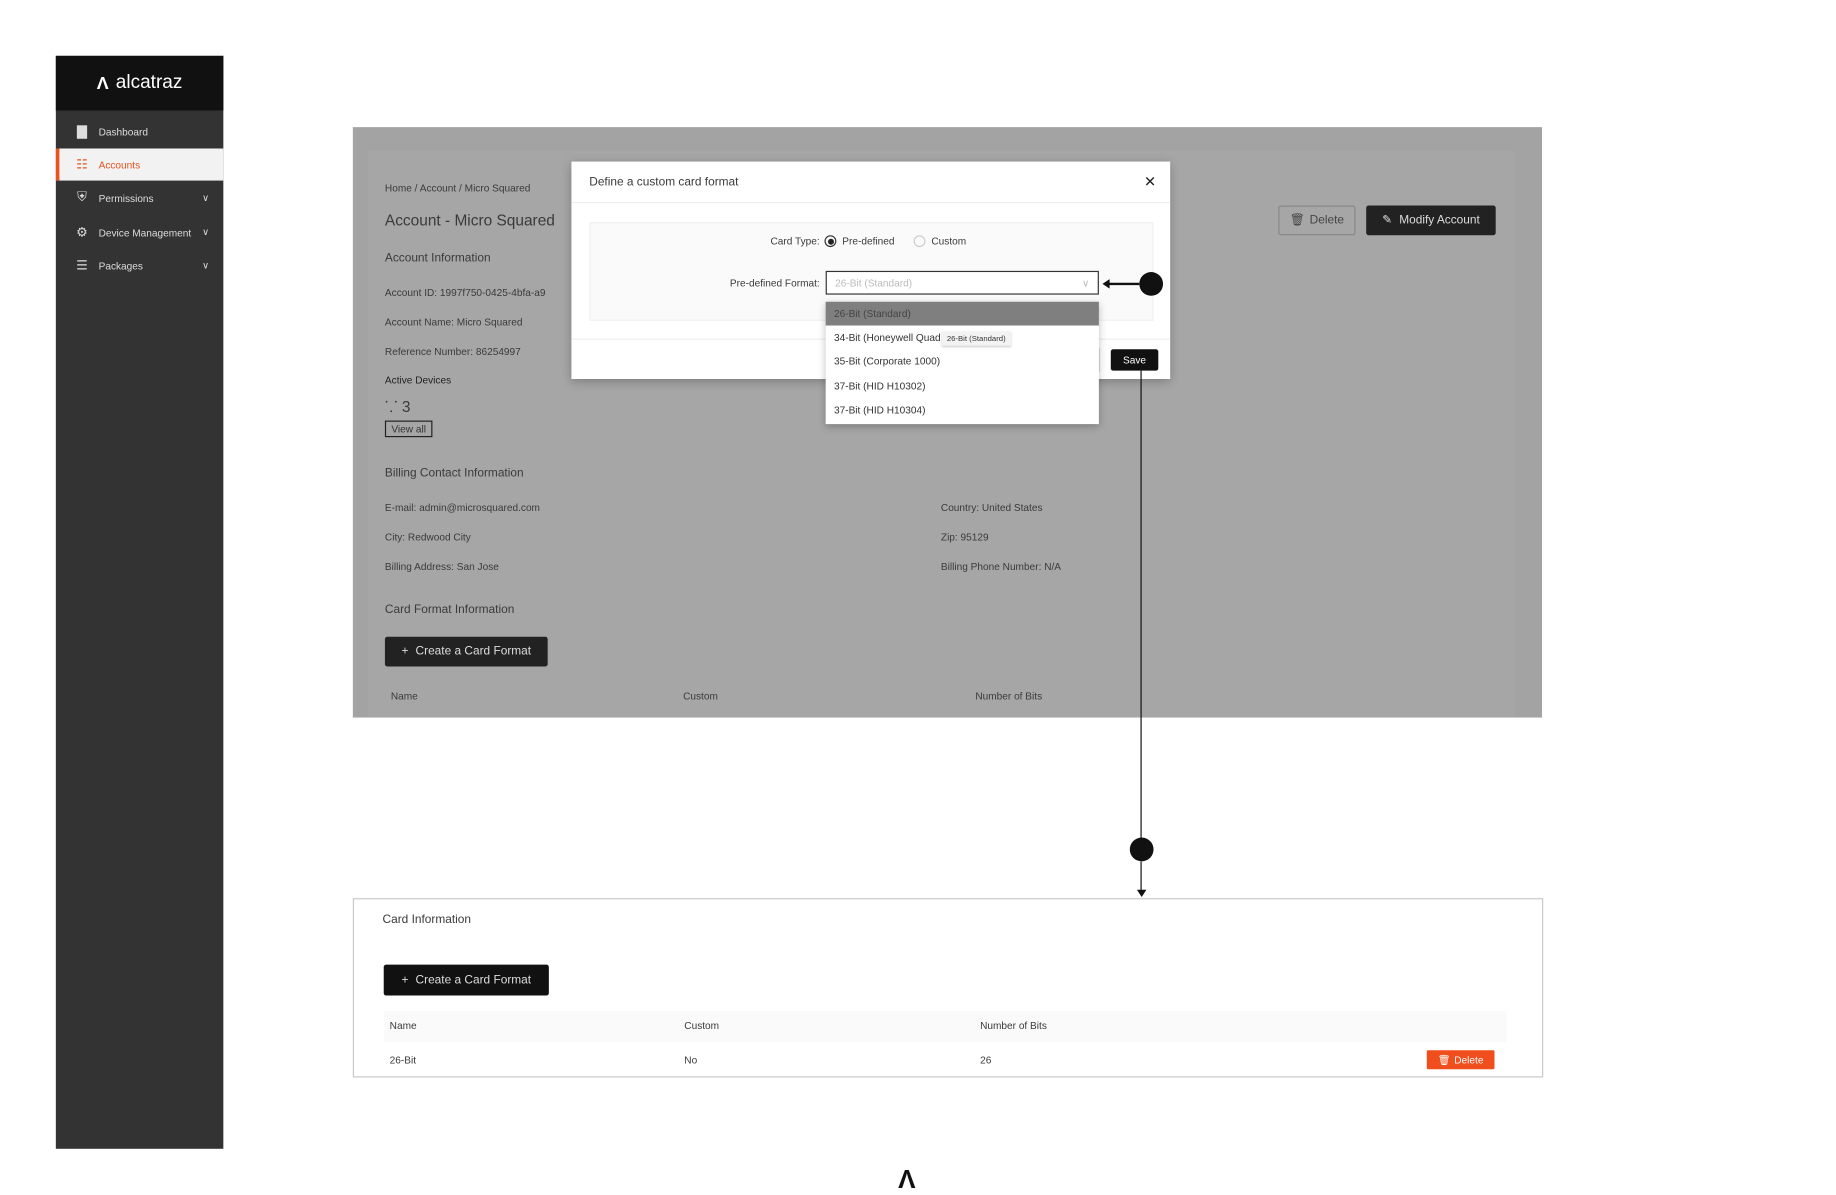 The height and width of the screenshot is (1195, 1836). I want to click on divider, so click(871, 202).